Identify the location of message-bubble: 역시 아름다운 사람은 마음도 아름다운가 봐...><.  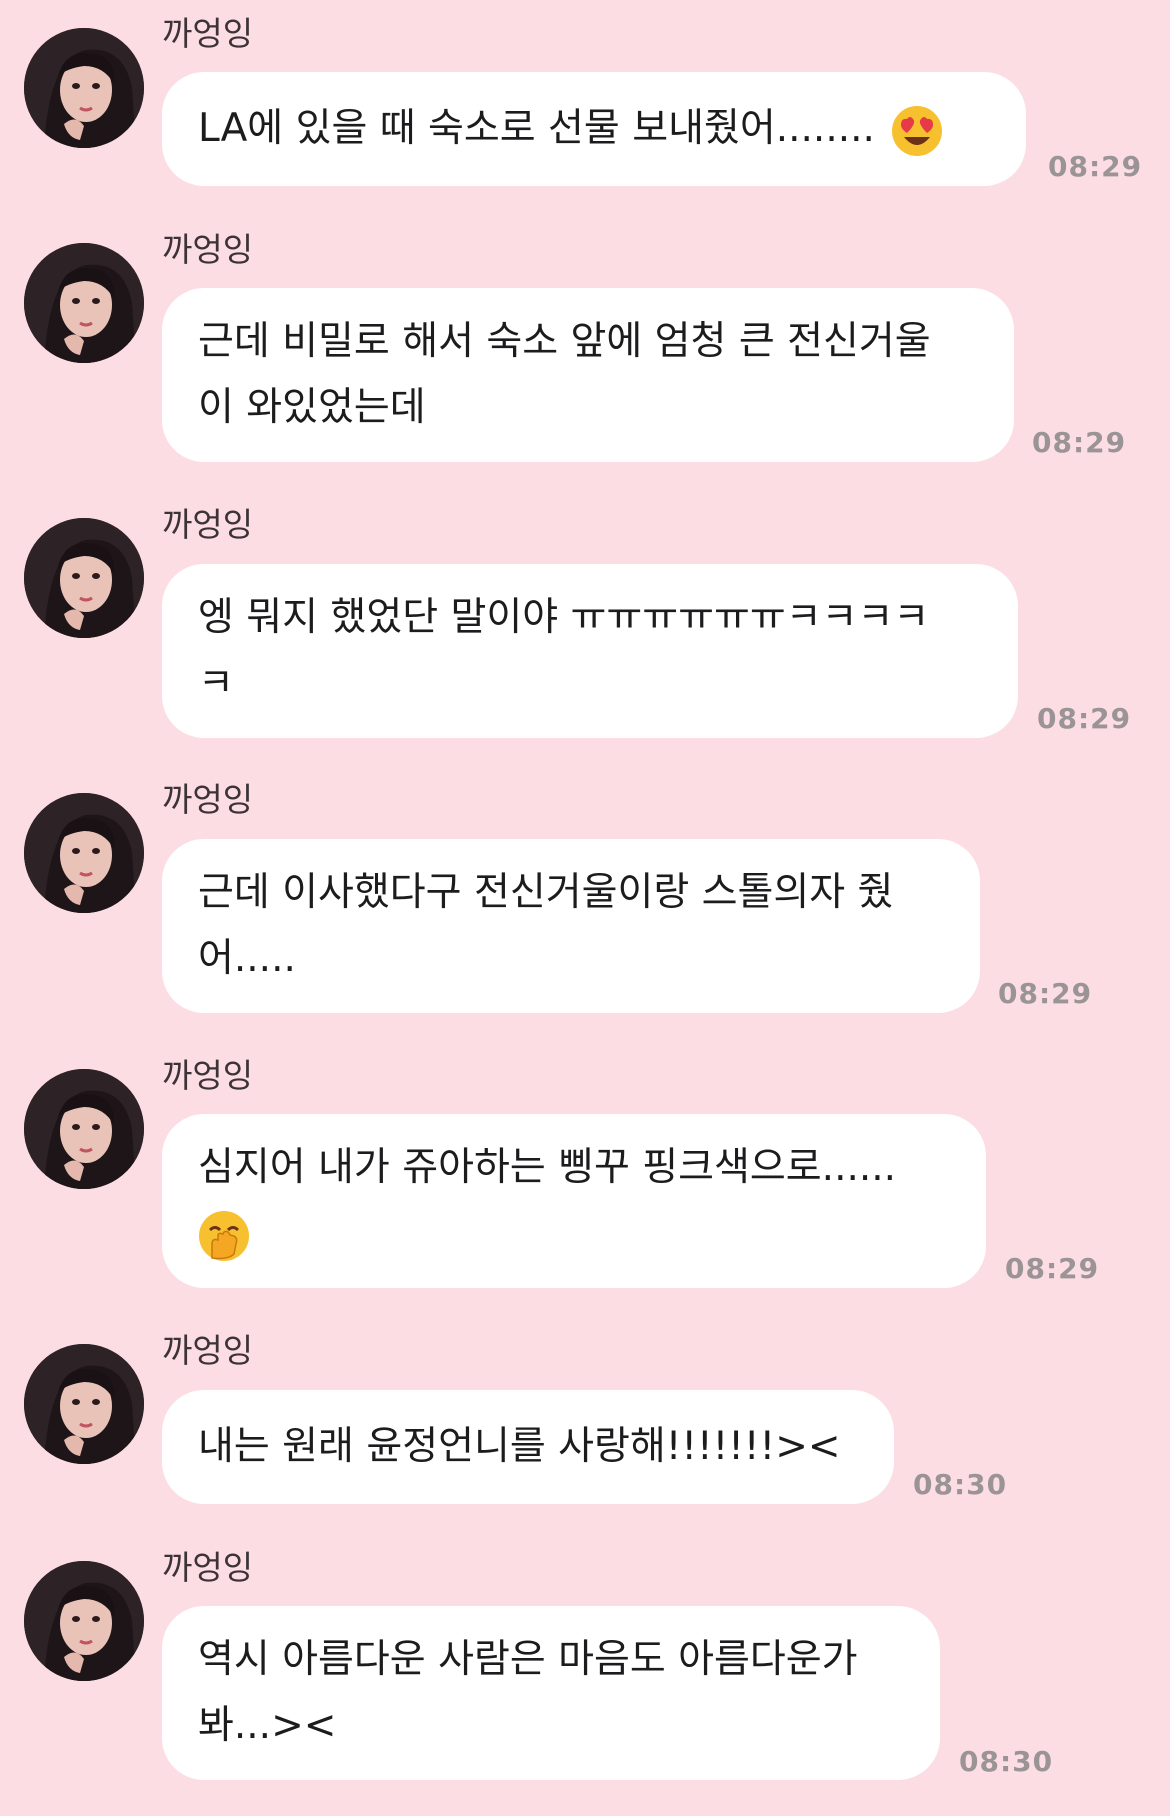
(551, 1693).